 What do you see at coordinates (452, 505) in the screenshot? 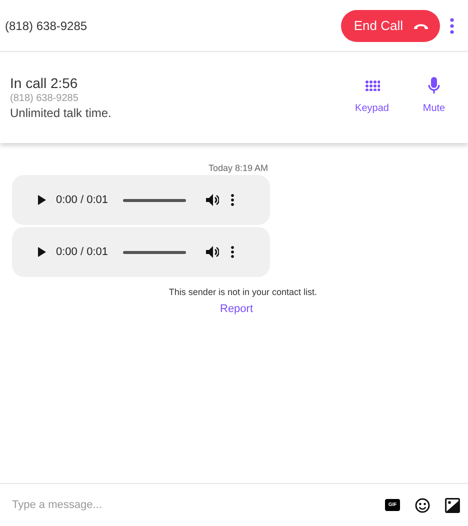
I see `image-icon` at bounding box center [452, 505].